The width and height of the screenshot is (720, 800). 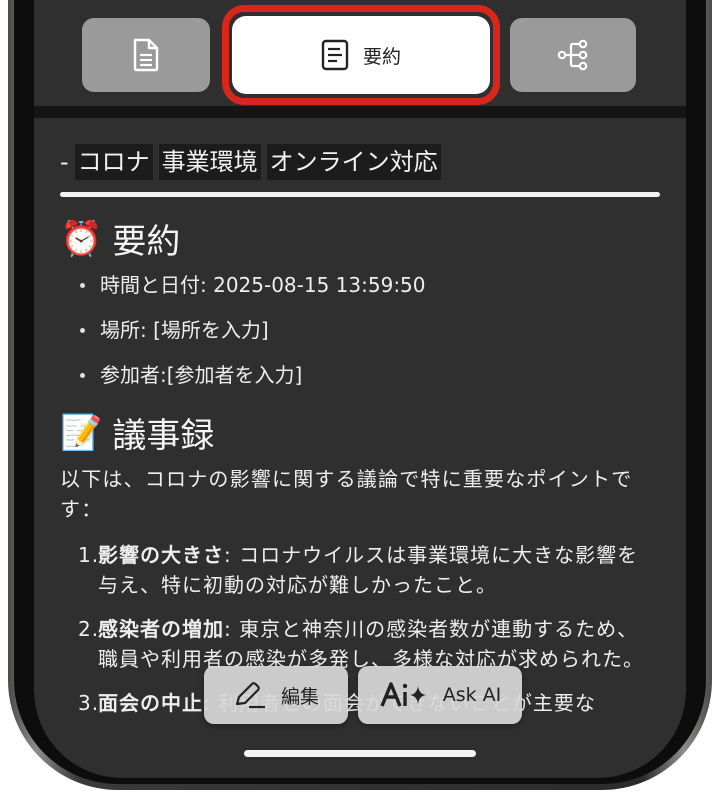 What do you see at coordinates (89, 555) in the screenshot?
I see `list-number: 1.` at bounding box center [89, 555].